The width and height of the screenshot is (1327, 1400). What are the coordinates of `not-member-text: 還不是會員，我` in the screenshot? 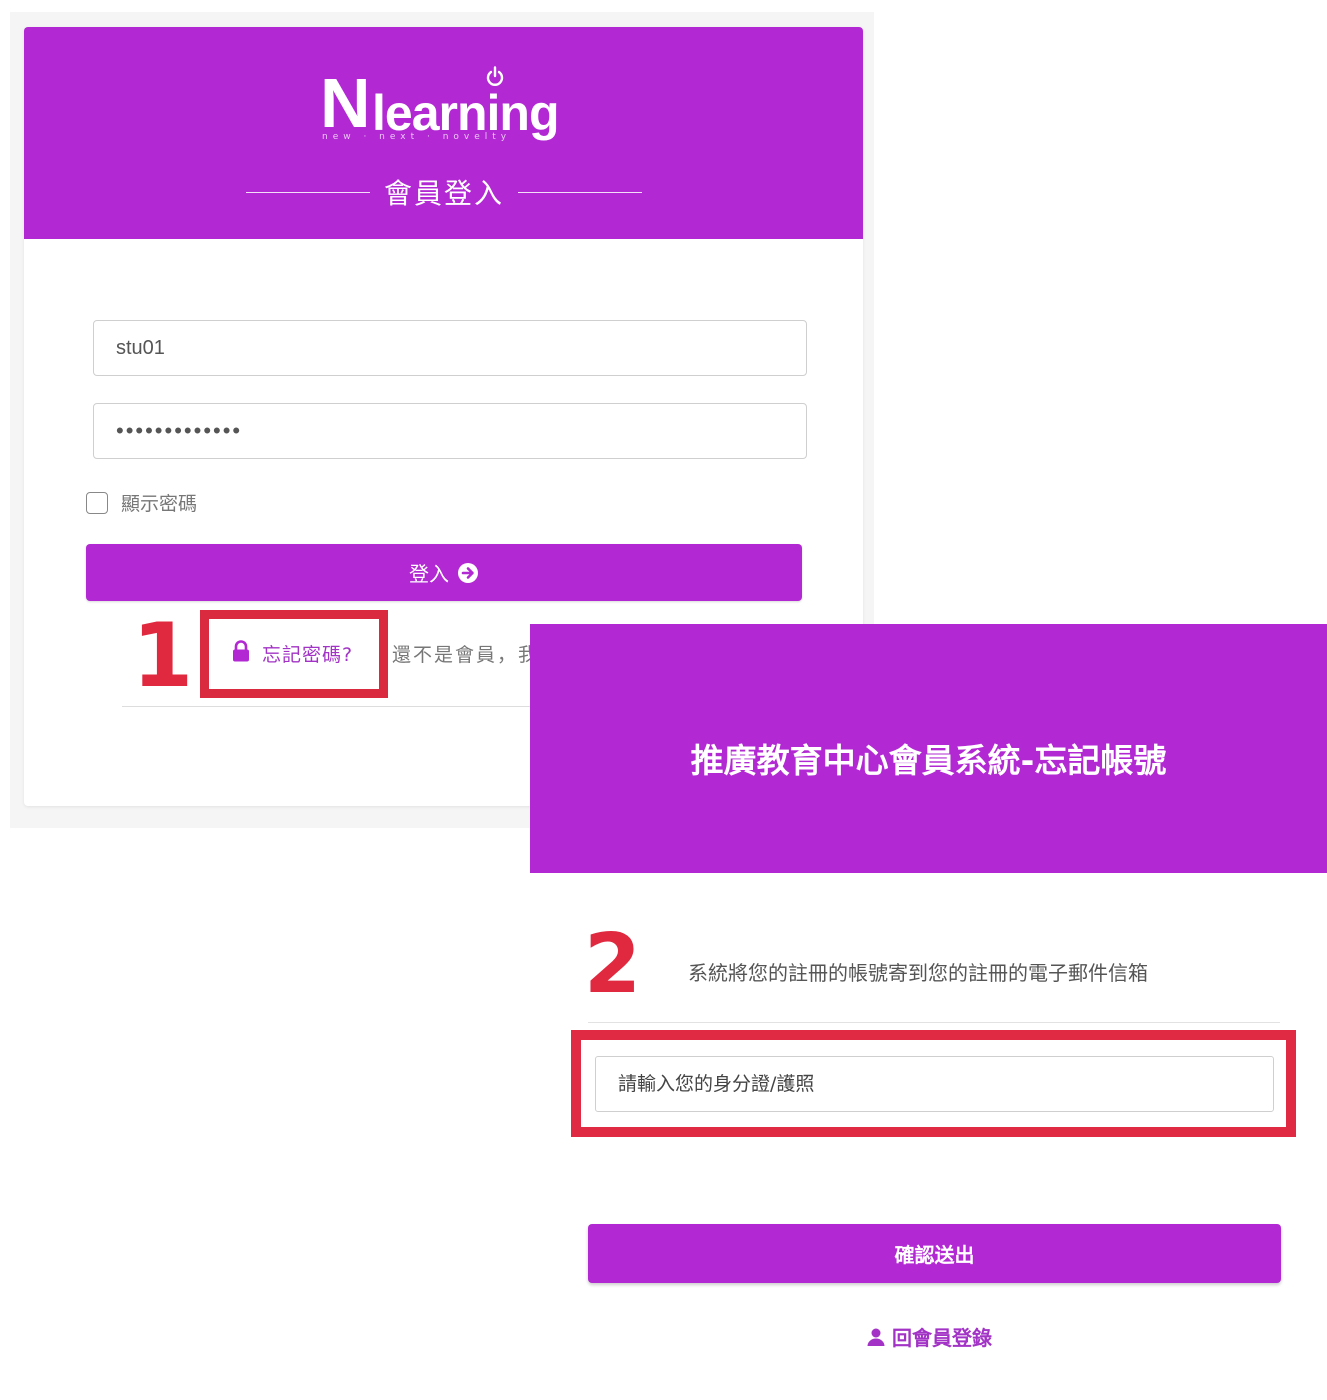 It's located at (466, 655).